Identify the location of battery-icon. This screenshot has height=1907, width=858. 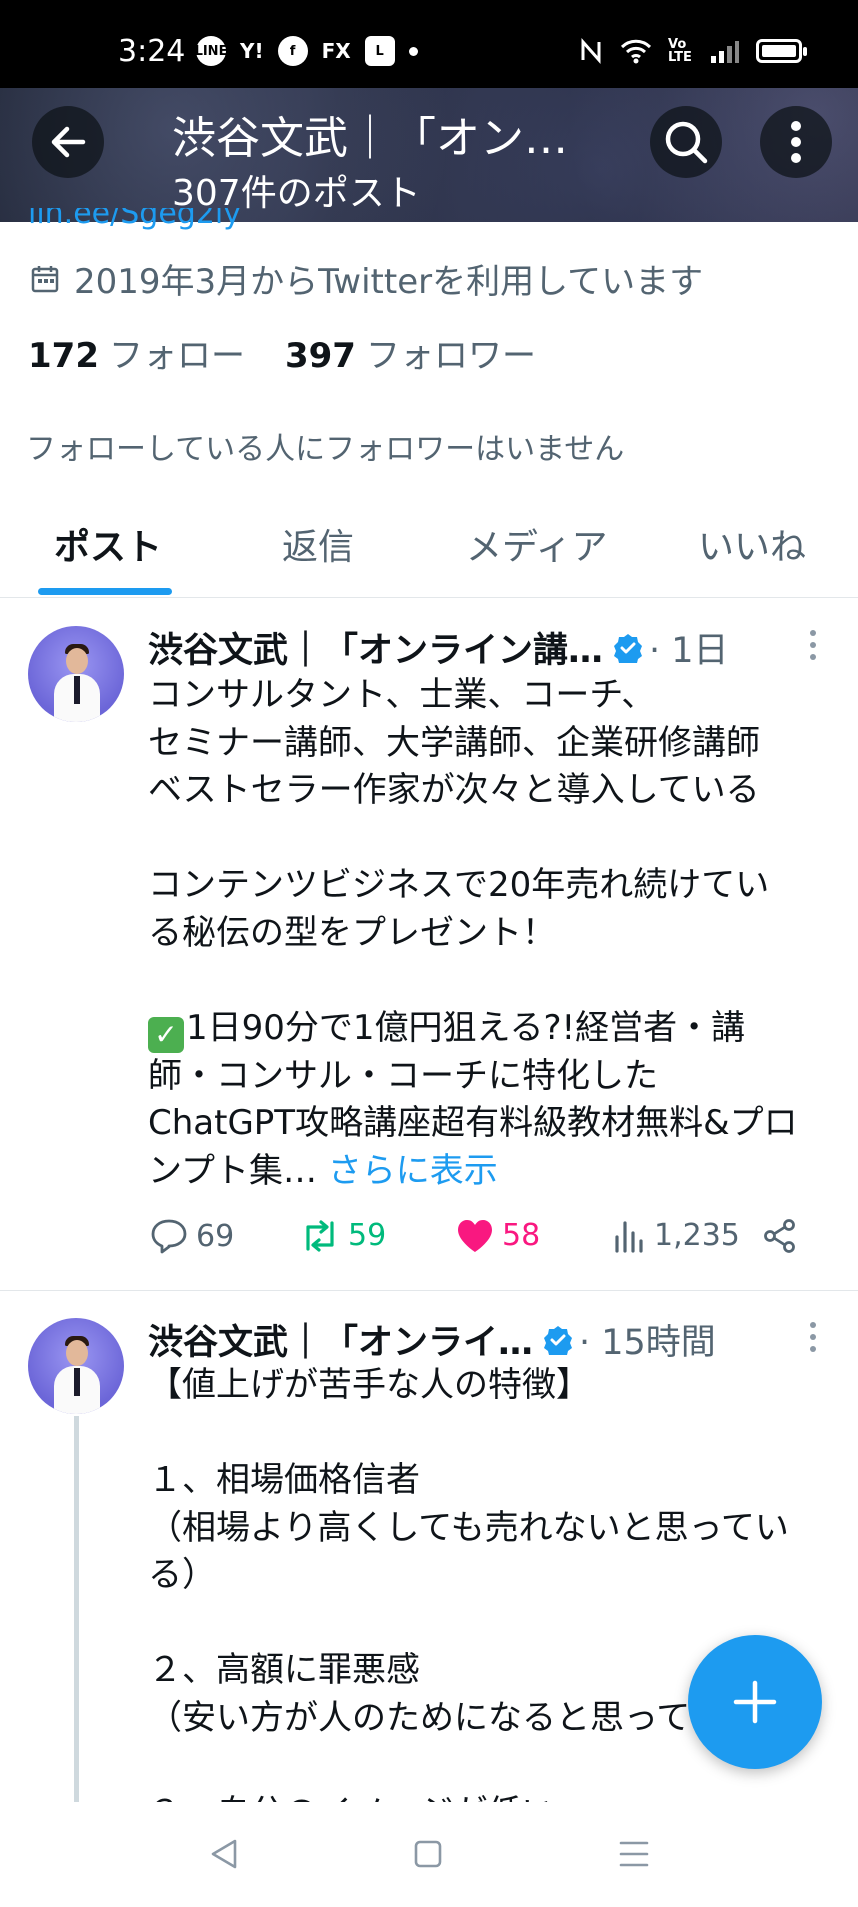
(781, 51).